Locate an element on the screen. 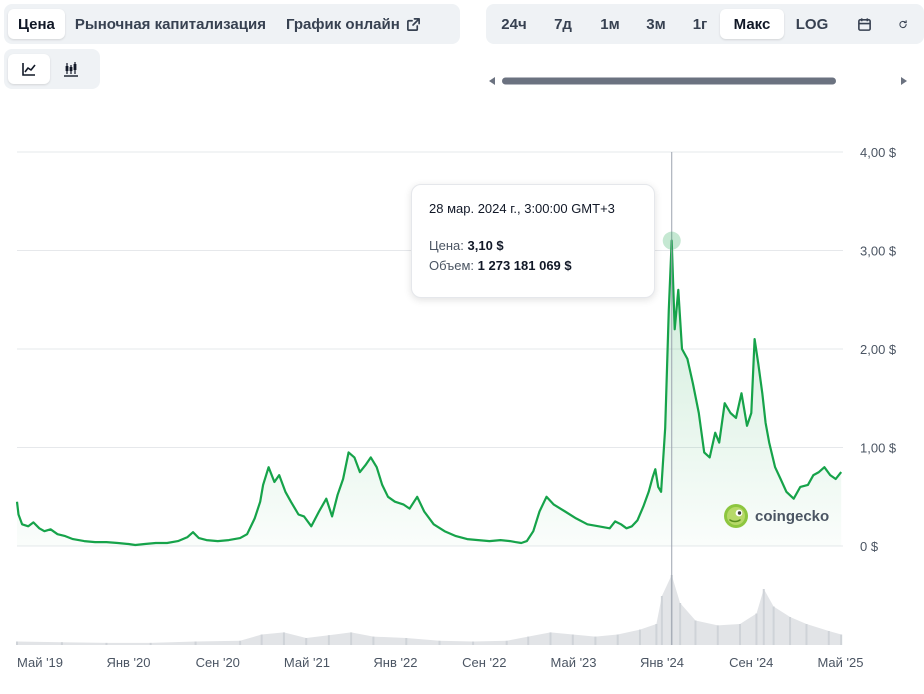 This screenshot has height=694, width=924. y-tick-label: 1,00 $ is located at coordinates (878, 448).